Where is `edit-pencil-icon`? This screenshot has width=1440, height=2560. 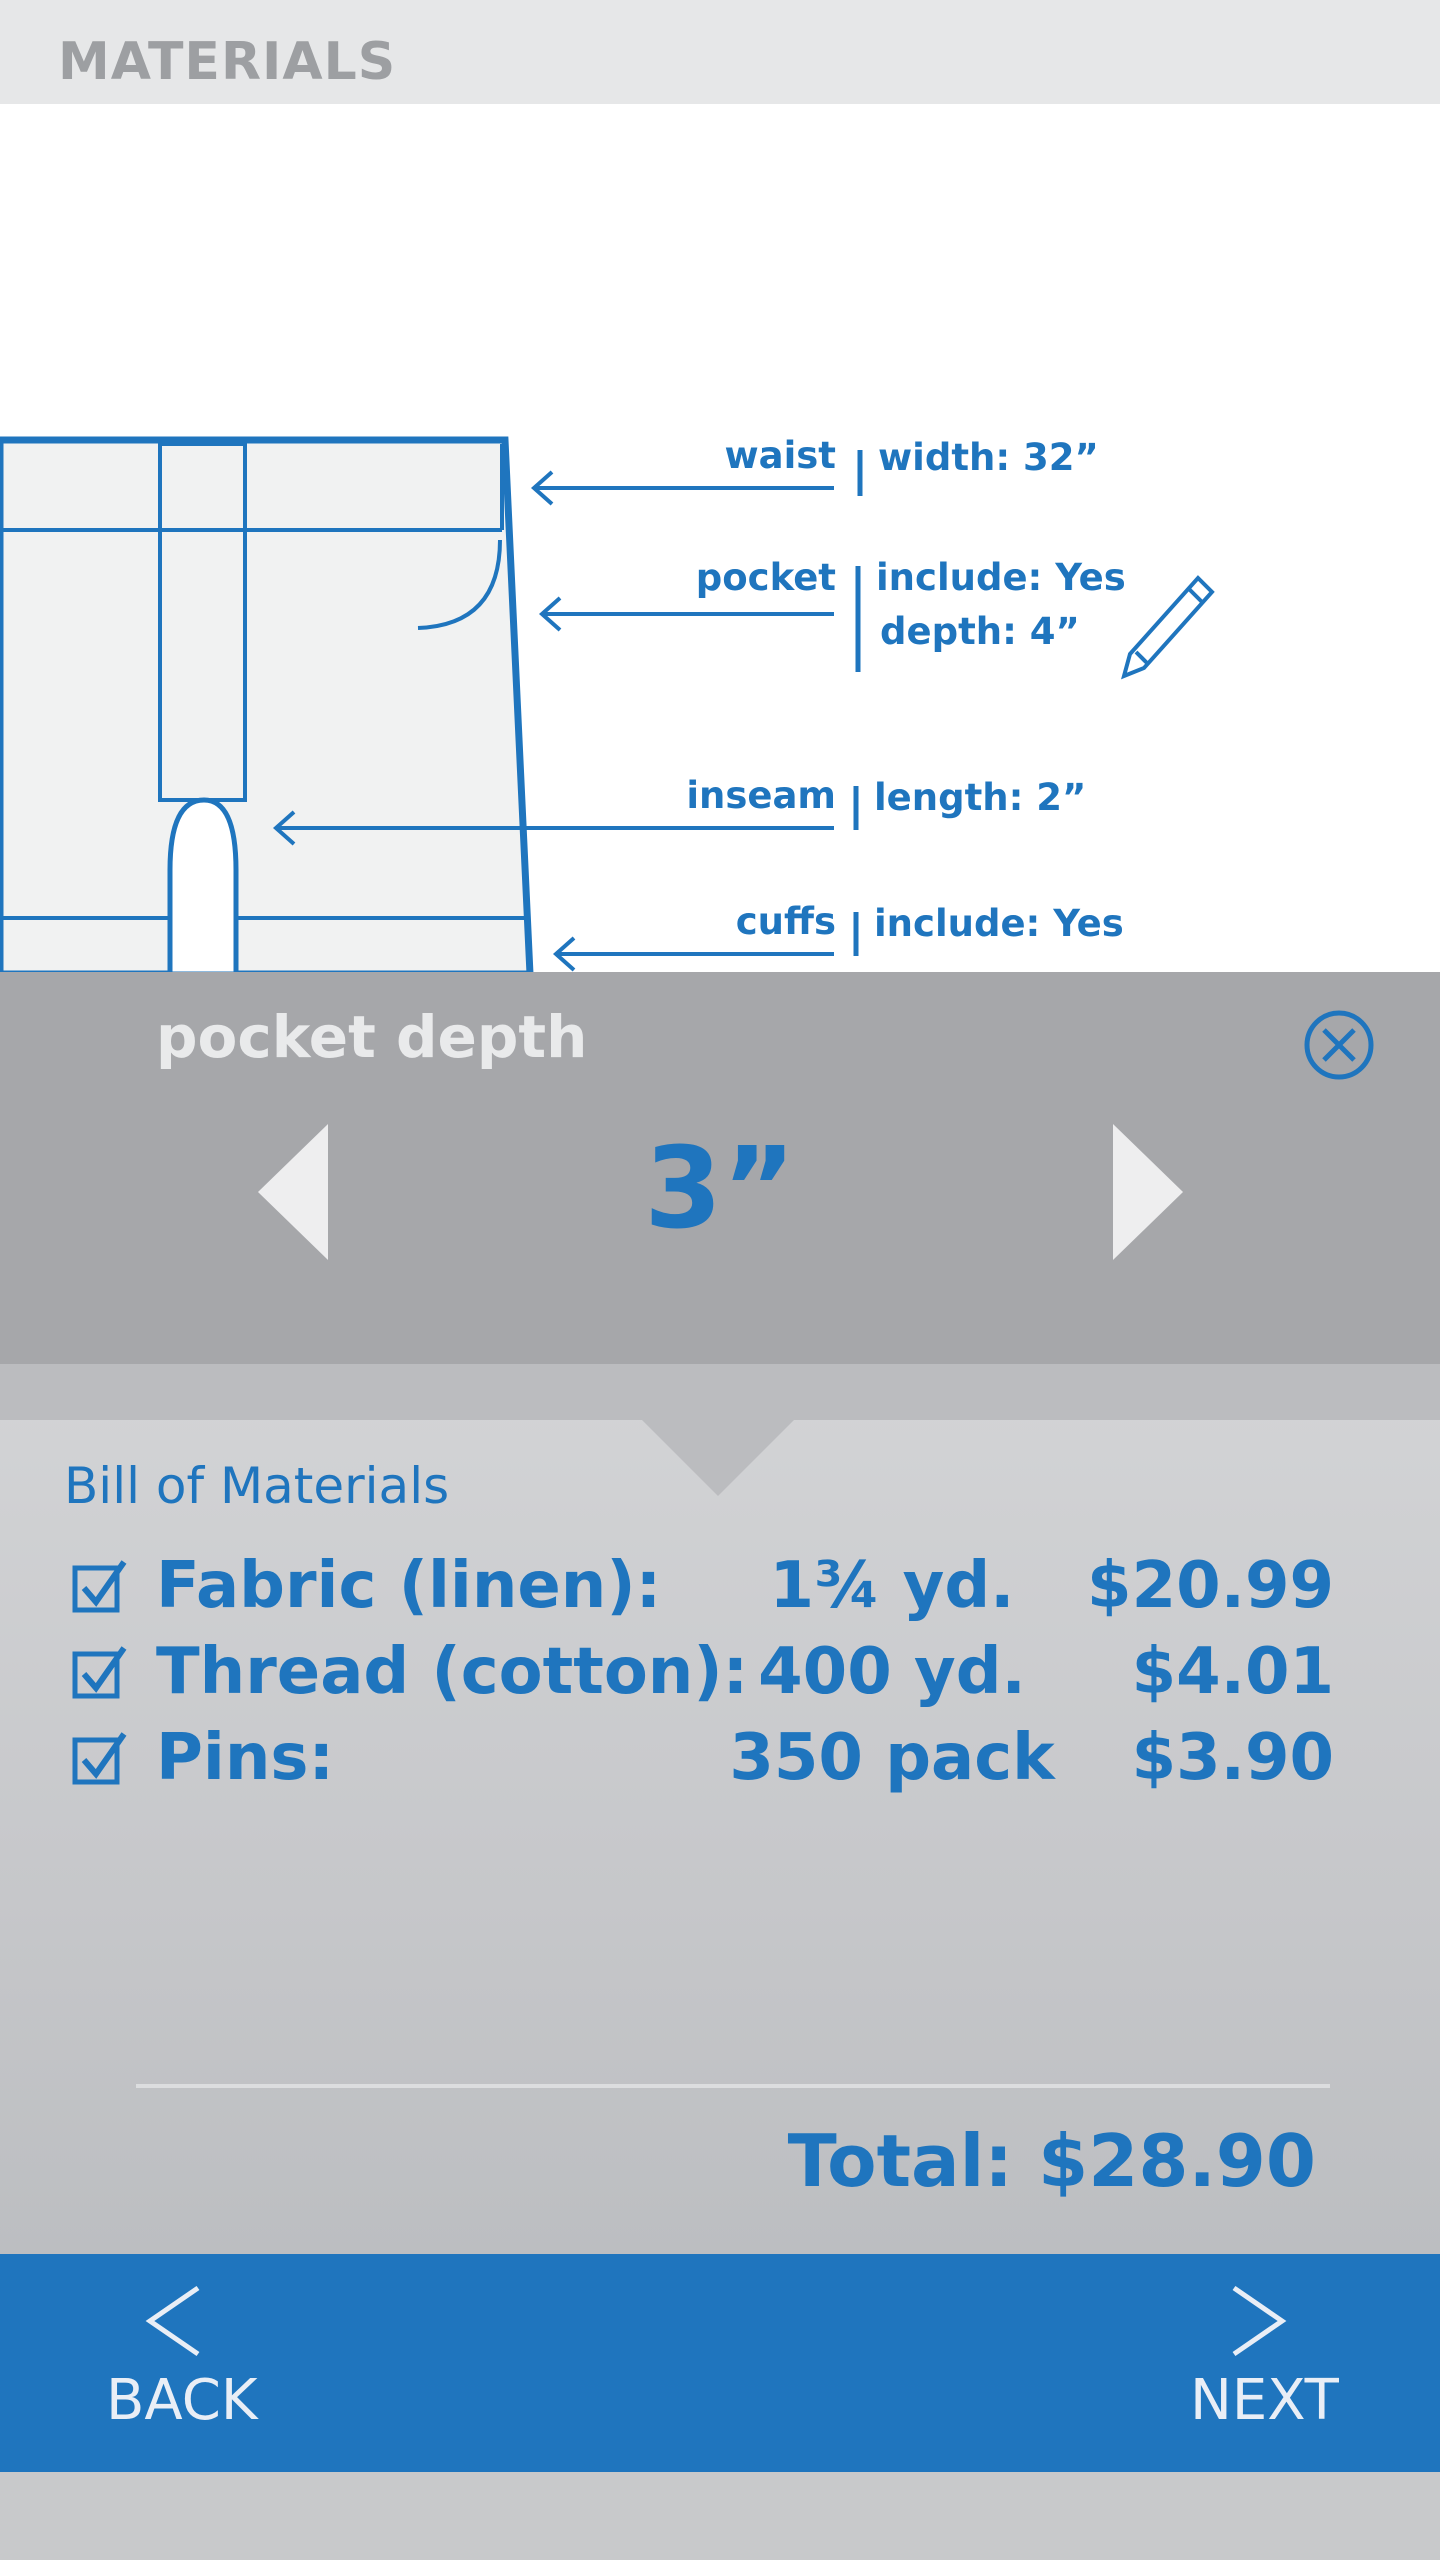 edit-pencil-icon is located at coordinates (1168, 627).